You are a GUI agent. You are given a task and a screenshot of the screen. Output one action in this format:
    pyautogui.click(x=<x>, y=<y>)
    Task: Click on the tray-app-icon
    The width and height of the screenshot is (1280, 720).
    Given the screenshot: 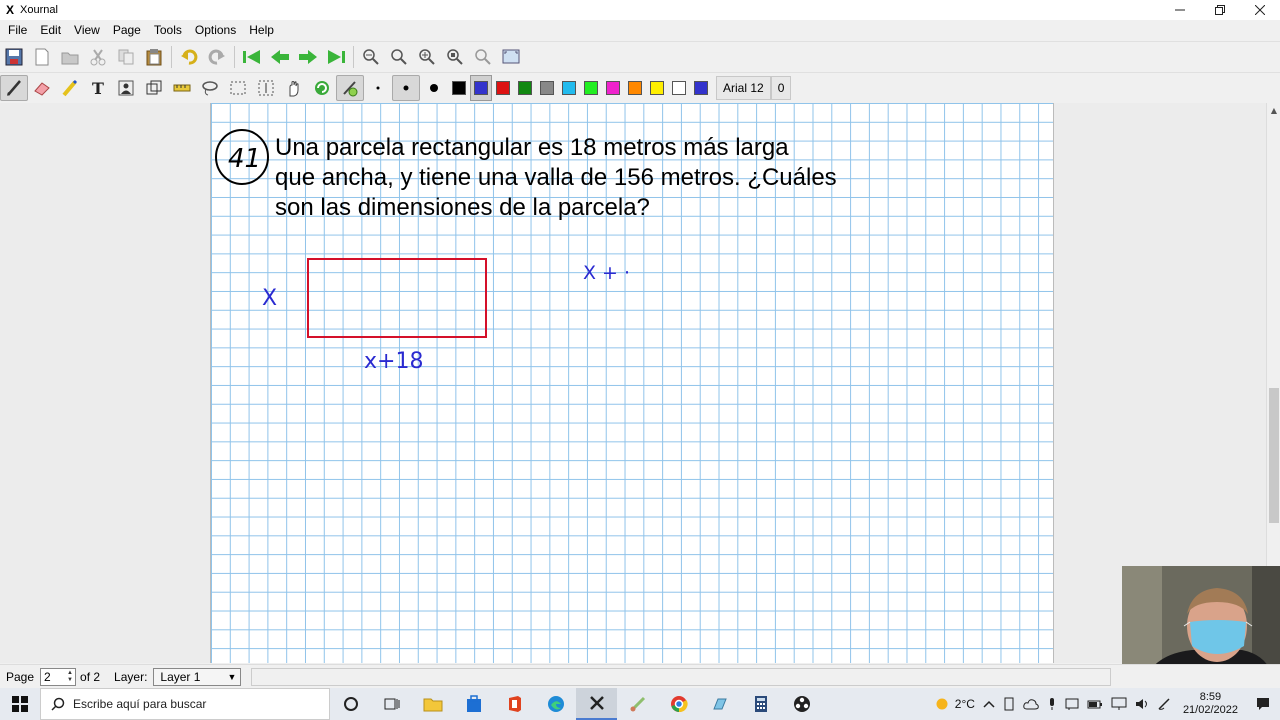 What is the action you would take?
    pyautogui.click(x=1009, y=704)
    